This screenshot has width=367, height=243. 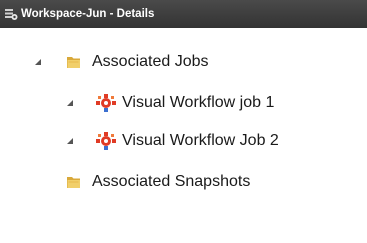 I want to click on tree-node-associated-jobs: Associated Jobs, so click(x=183, y=62).